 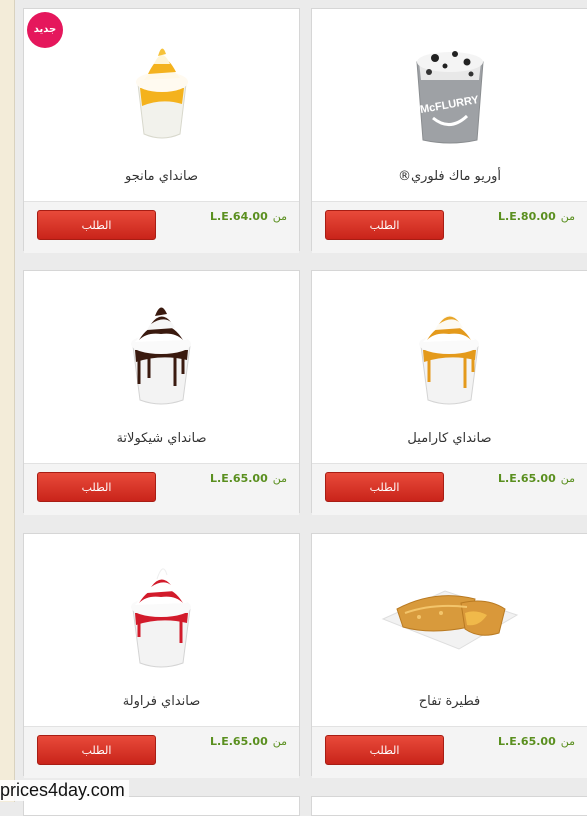 What do you see at coordinates (449, 355) in the screenshot?
I see `caramel-sundae-icon` at bounding box center [449, 355].